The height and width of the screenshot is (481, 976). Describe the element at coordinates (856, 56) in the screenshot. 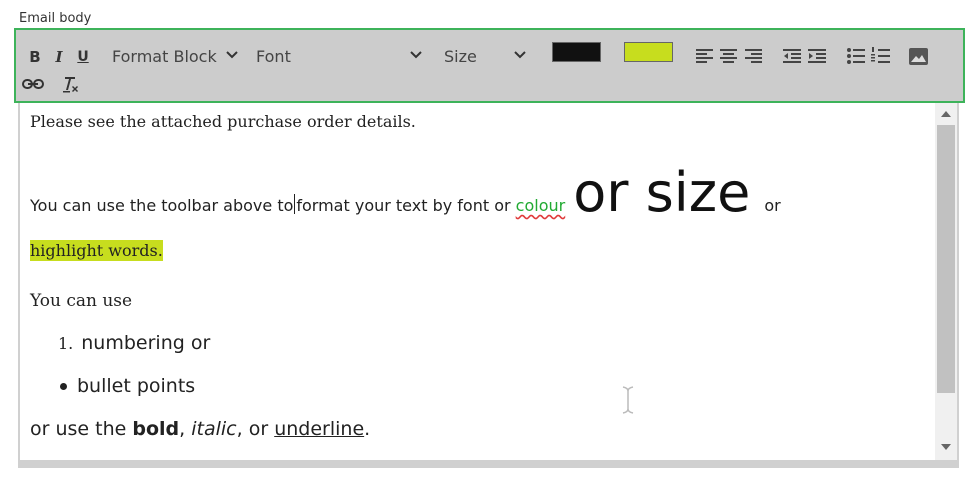

I see `bullet-list-icon` at that location.